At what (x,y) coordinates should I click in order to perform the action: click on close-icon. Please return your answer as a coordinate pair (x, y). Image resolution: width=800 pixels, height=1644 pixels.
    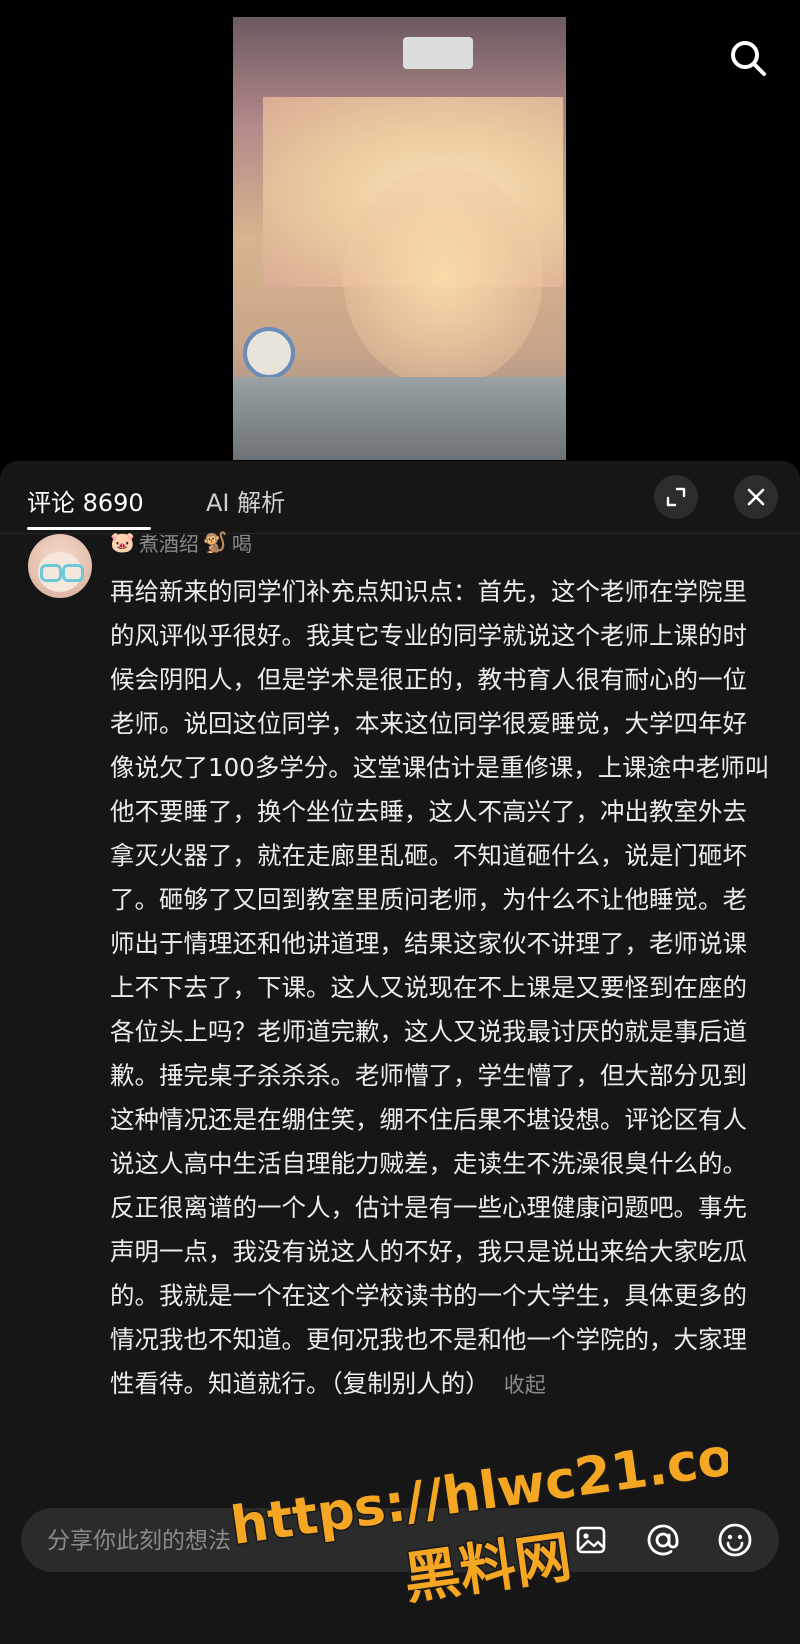
    Looking at the image, I should click on (756, 497).